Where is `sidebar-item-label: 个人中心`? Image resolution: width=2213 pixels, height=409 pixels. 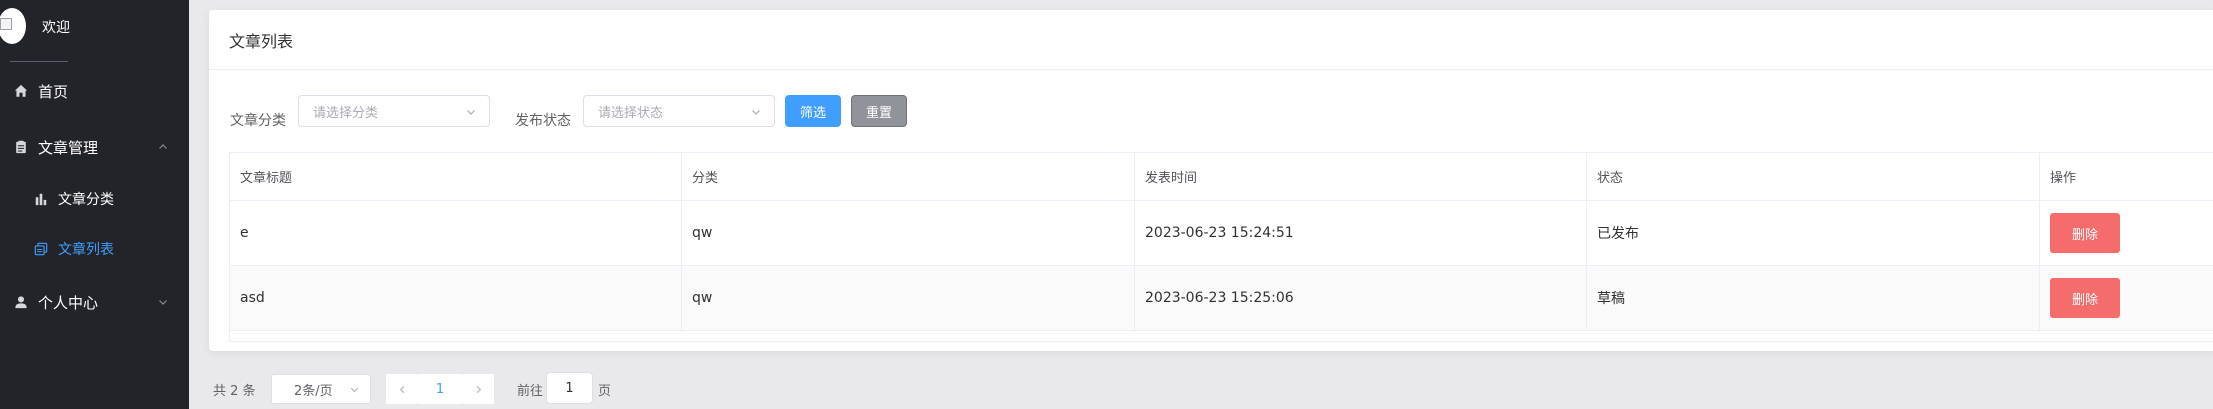
sidebar-item-label: 个人中心 is located at coordinates (68, 302).